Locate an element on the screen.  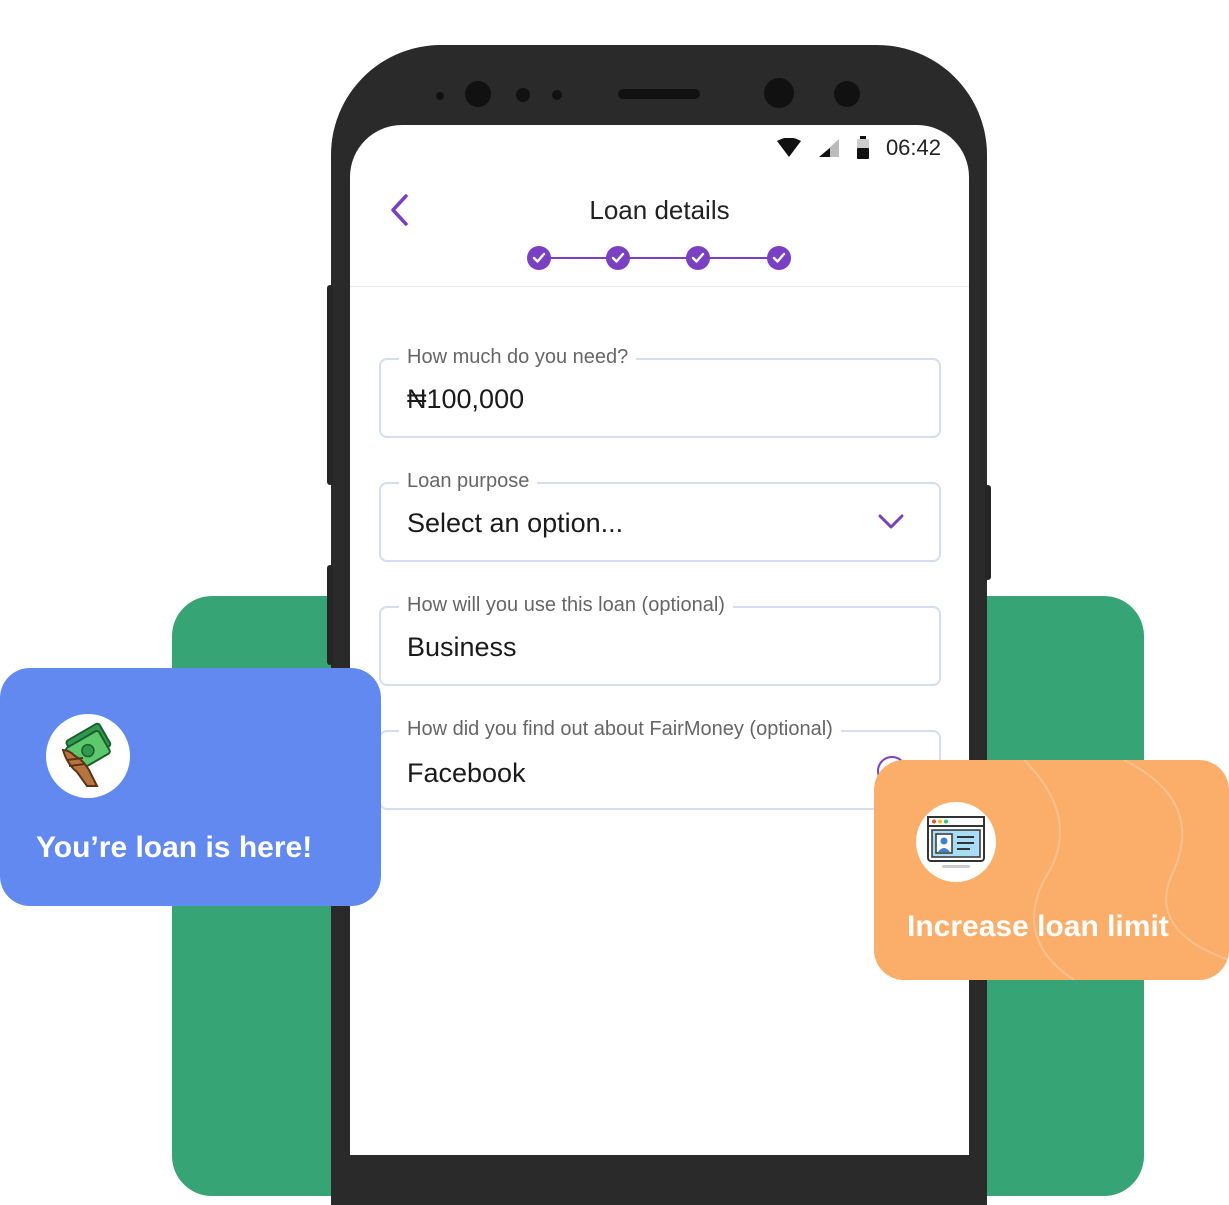
progress-stepper is located at coordinates (660, 258).